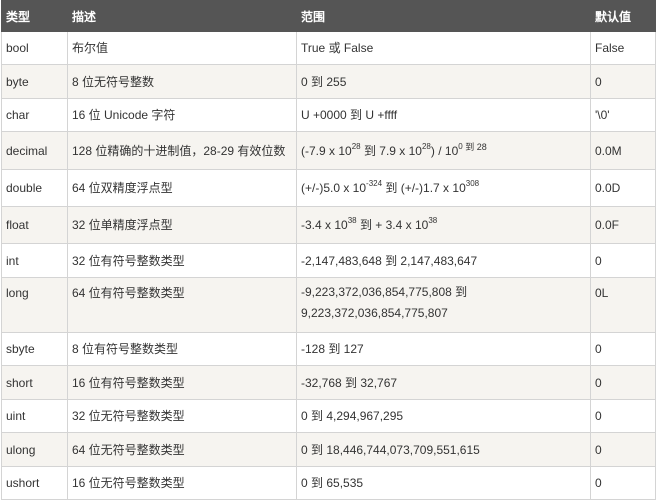 The width and height of the screenshot is (656, 500). What do you see at coordinates (474, 146) in the screenshot?
I see `range-text-small: 到 28` at bounding box center [474, 146].